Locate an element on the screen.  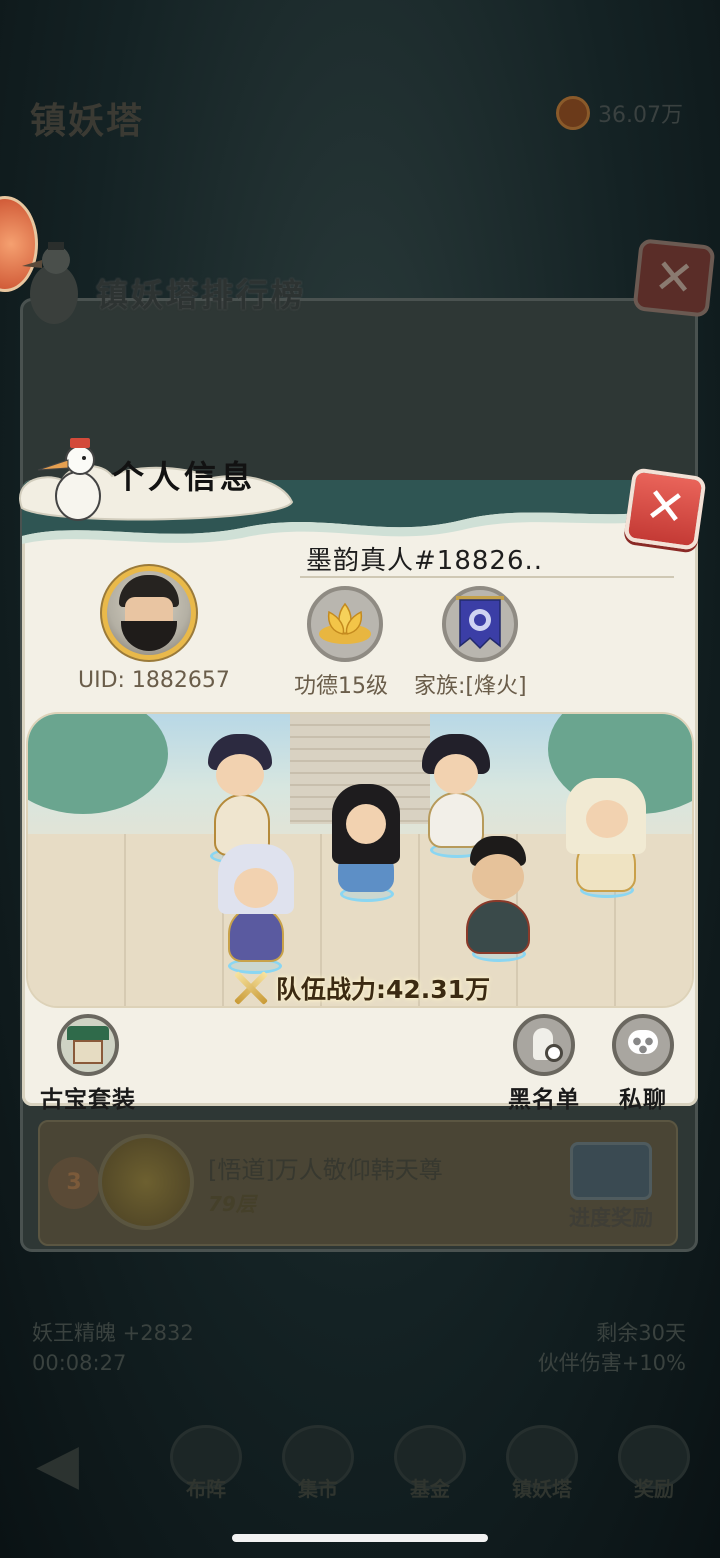
blacklist-button: 黑名单 is located at coordinates (544, 1064).